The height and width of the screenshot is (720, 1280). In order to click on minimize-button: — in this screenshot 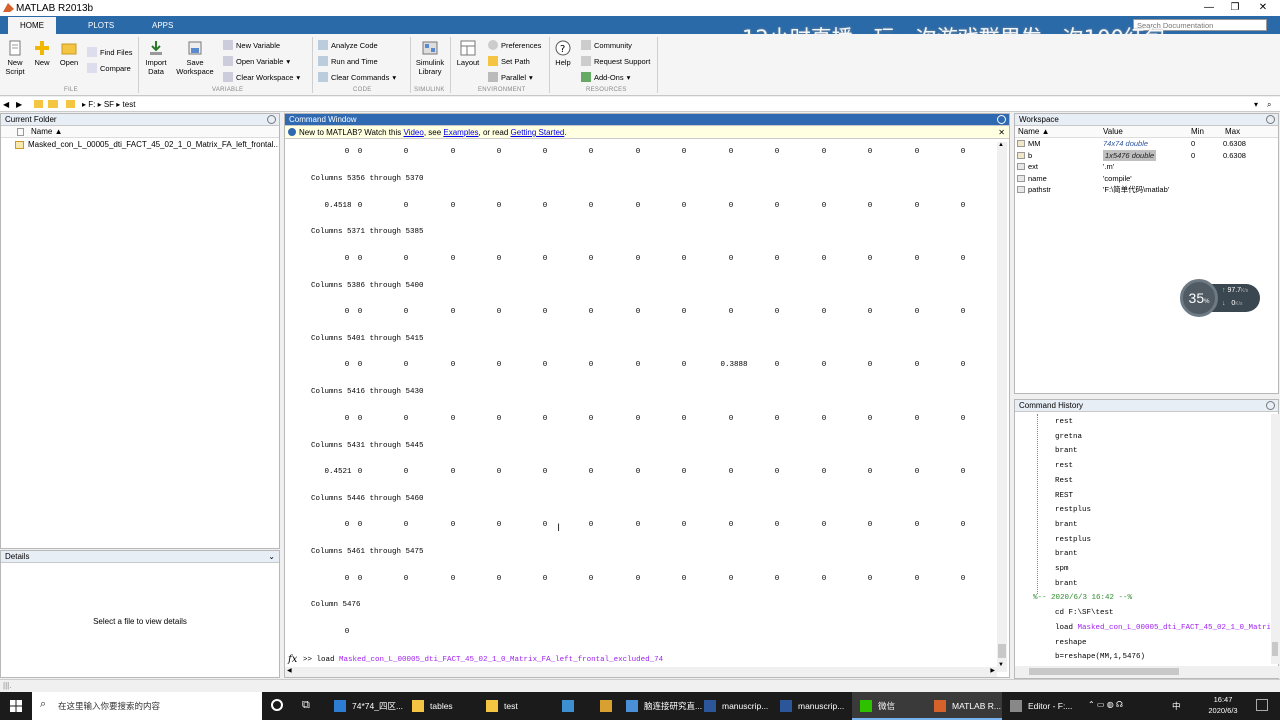, I will do `click(1209, 8)`.